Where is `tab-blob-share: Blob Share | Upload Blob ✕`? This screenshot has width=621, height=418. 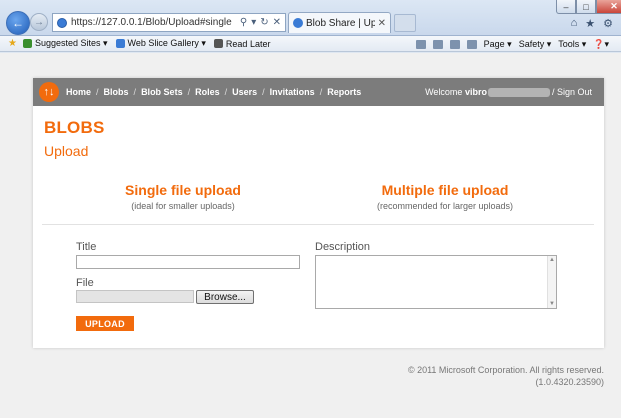
tab-blob-share: Blob Share | Upload Blob ✕ is located at coordinates (339, 22).